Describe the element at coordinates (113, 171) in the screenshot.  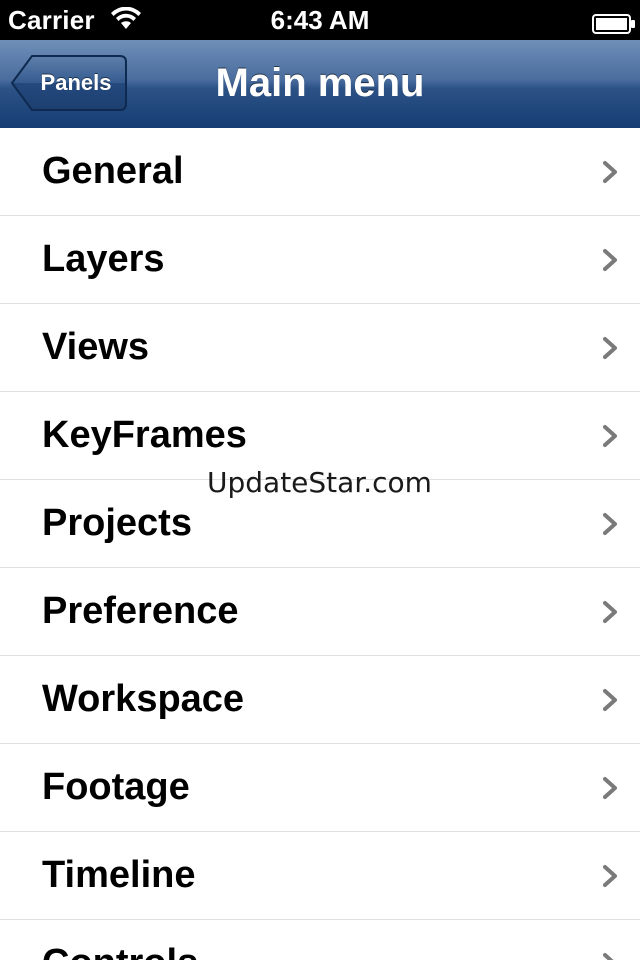
I see `menu-item-label: General` at that location.